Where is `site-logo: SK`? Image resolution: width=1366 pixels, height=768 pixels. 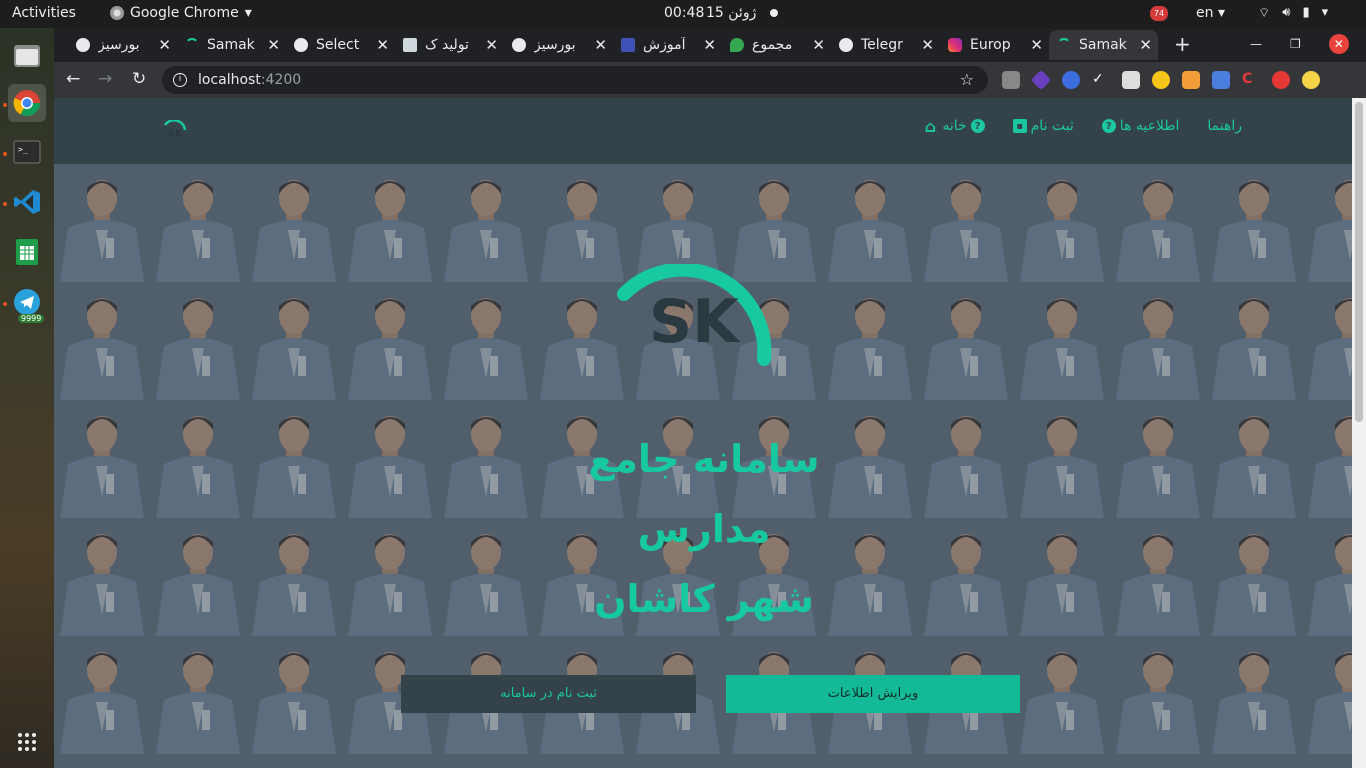
site-logo: SK is located at coordinates (175, 129).